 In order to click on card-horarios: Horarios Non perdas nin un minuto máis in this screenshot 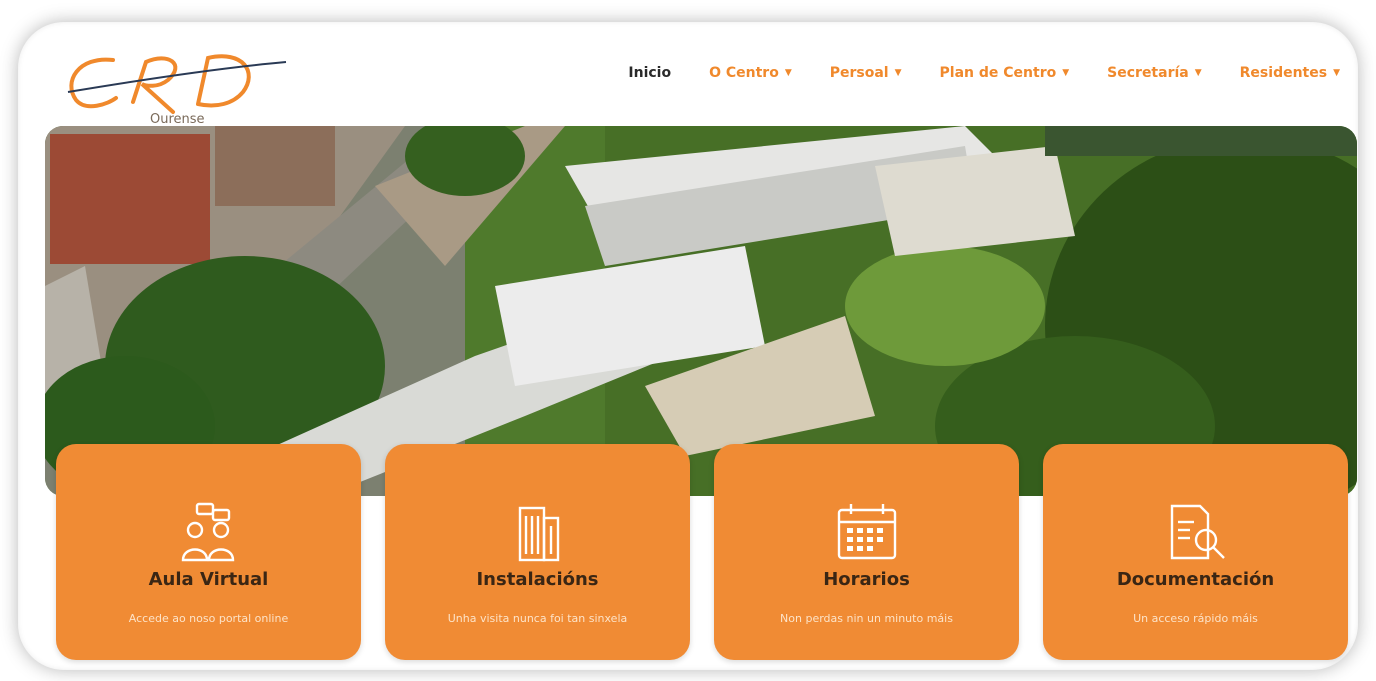, I will do `click(866, 552)`.